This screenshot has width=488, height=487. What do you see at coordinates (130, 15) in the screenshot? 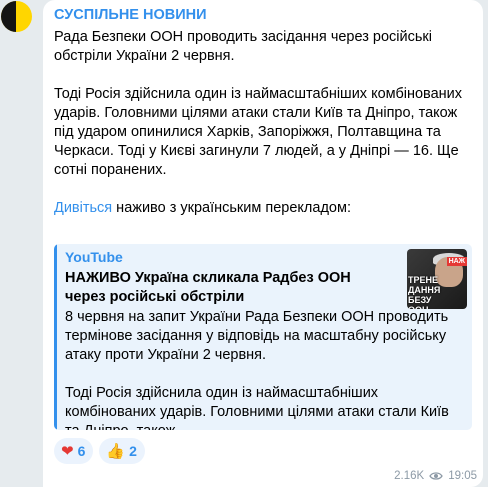
I see `channel-name: СУСПІЛЬНЕ НОВИНИ` at bounding box center [130, 15].